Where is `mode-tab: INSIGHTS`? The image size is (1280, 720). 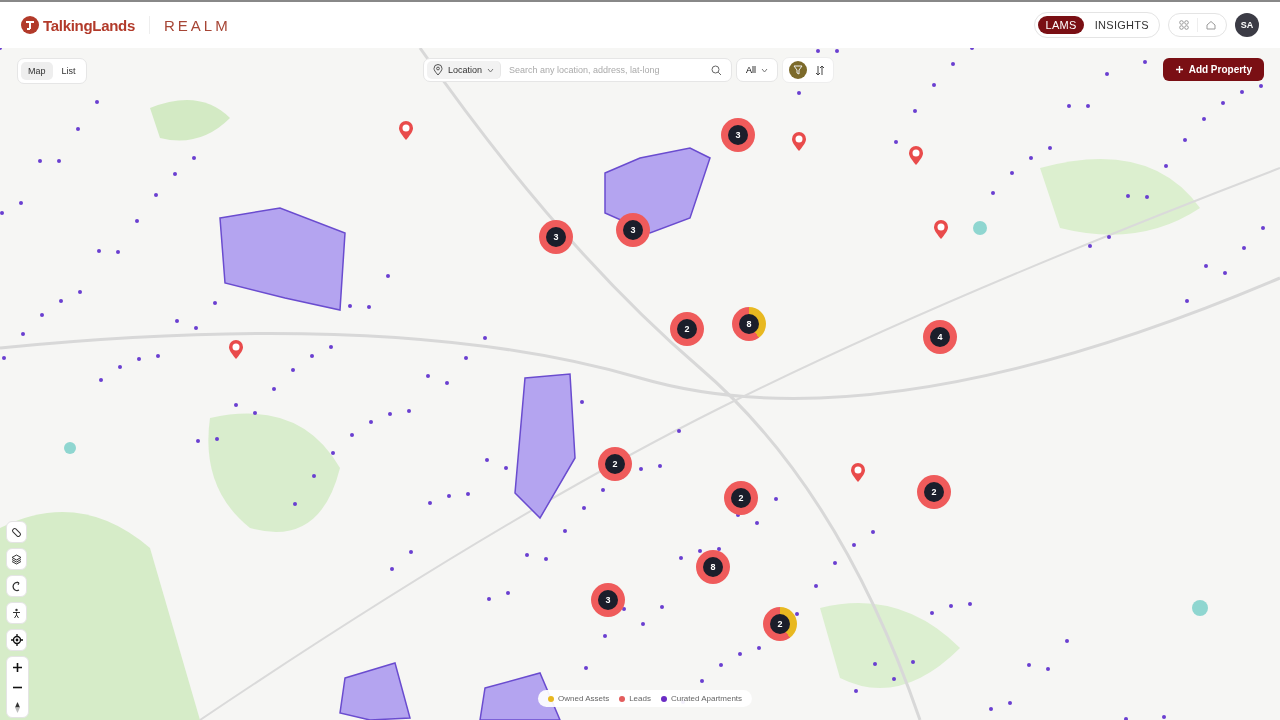
mode-tab: INSIGHTS is located at coordinates (1121, 25).